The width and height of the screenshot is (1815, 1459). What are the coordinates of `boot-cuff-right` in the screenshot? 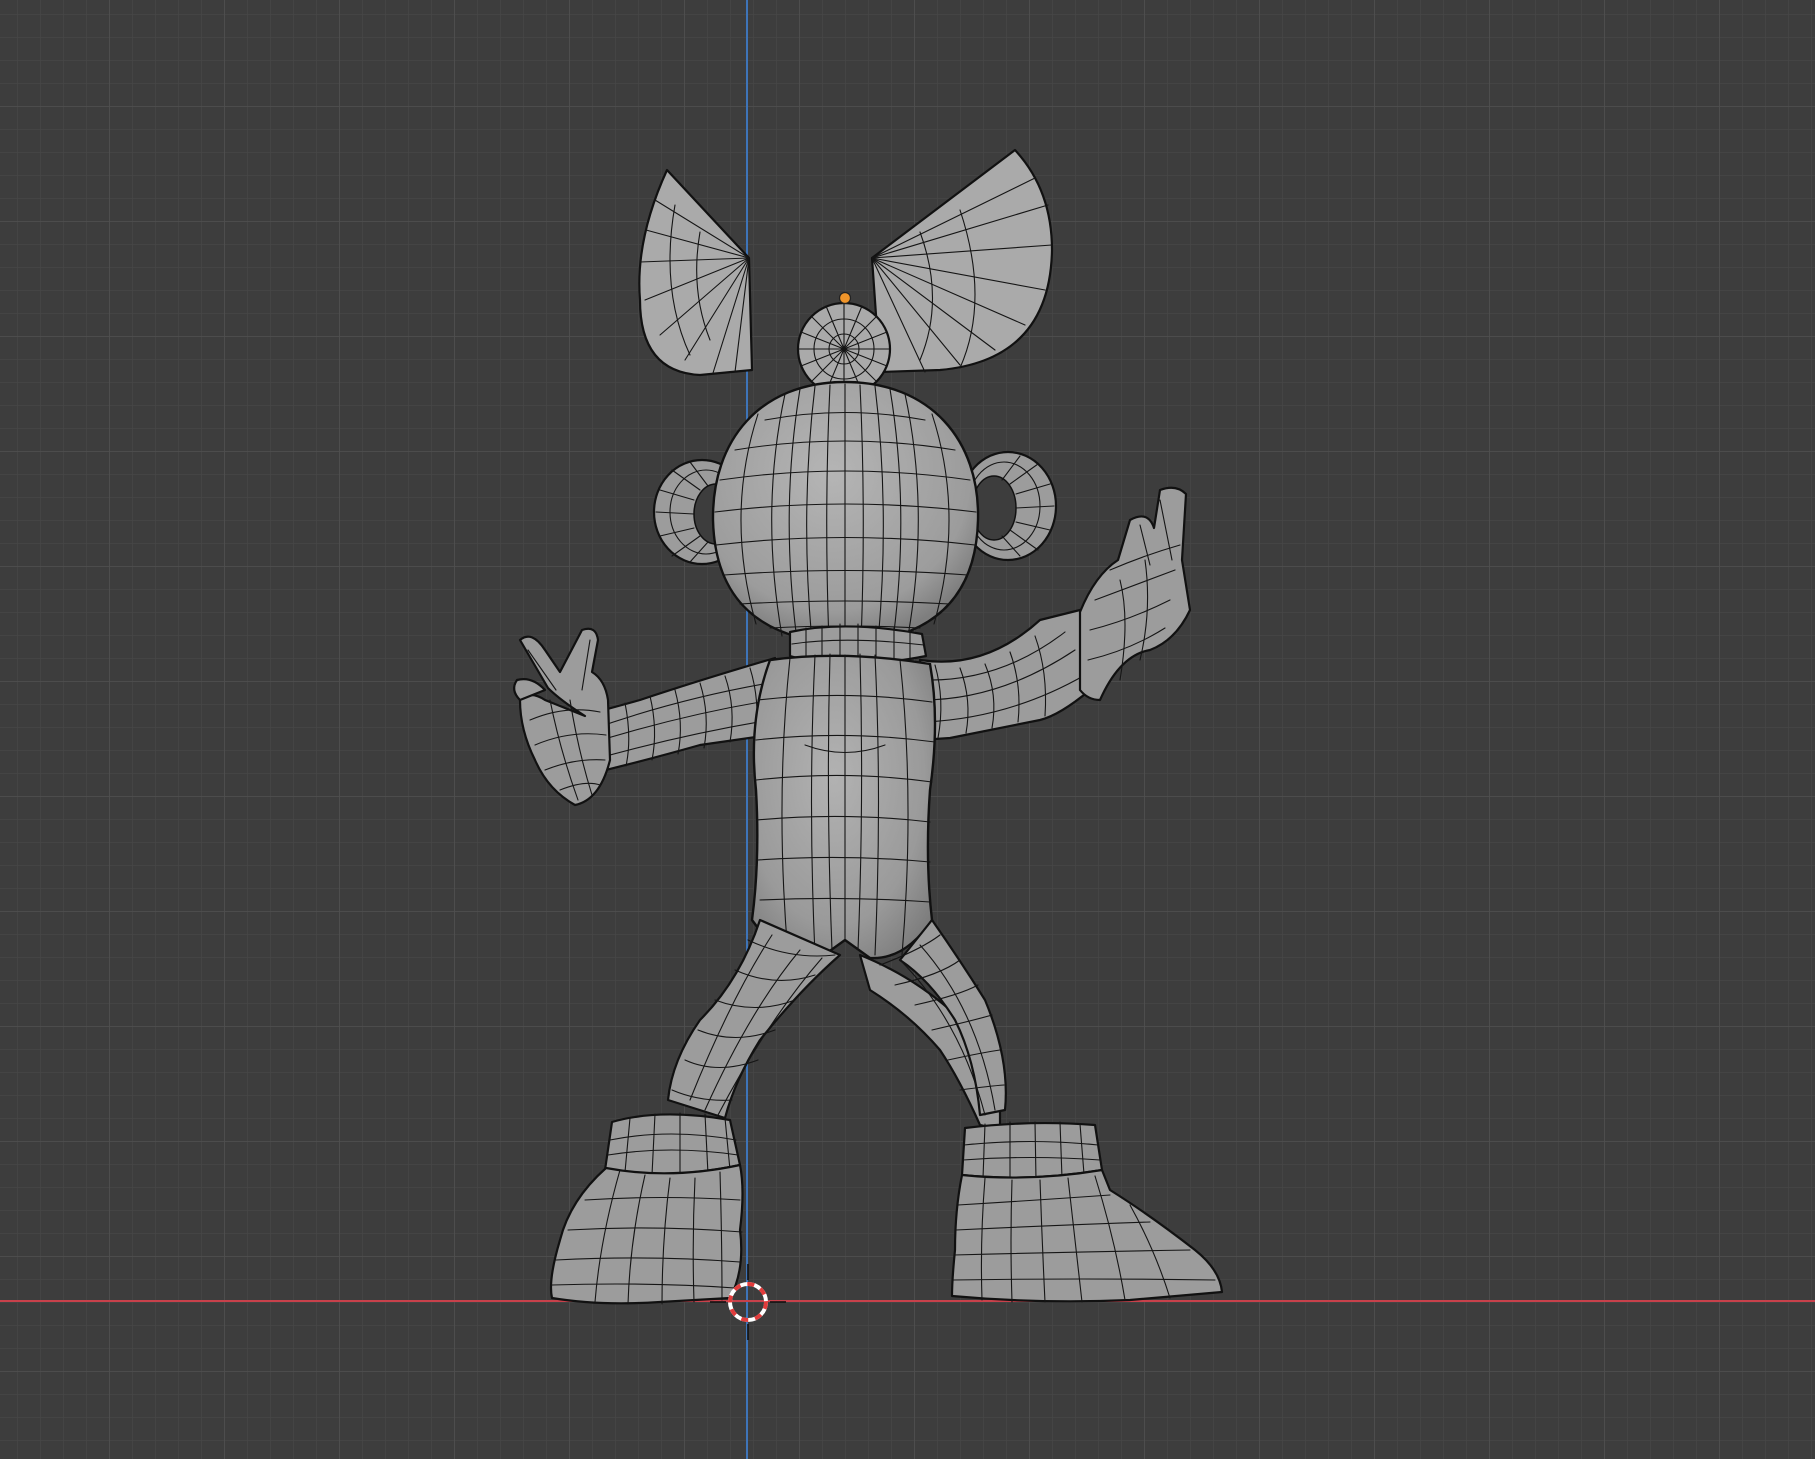 It's located at (1032, 1151).